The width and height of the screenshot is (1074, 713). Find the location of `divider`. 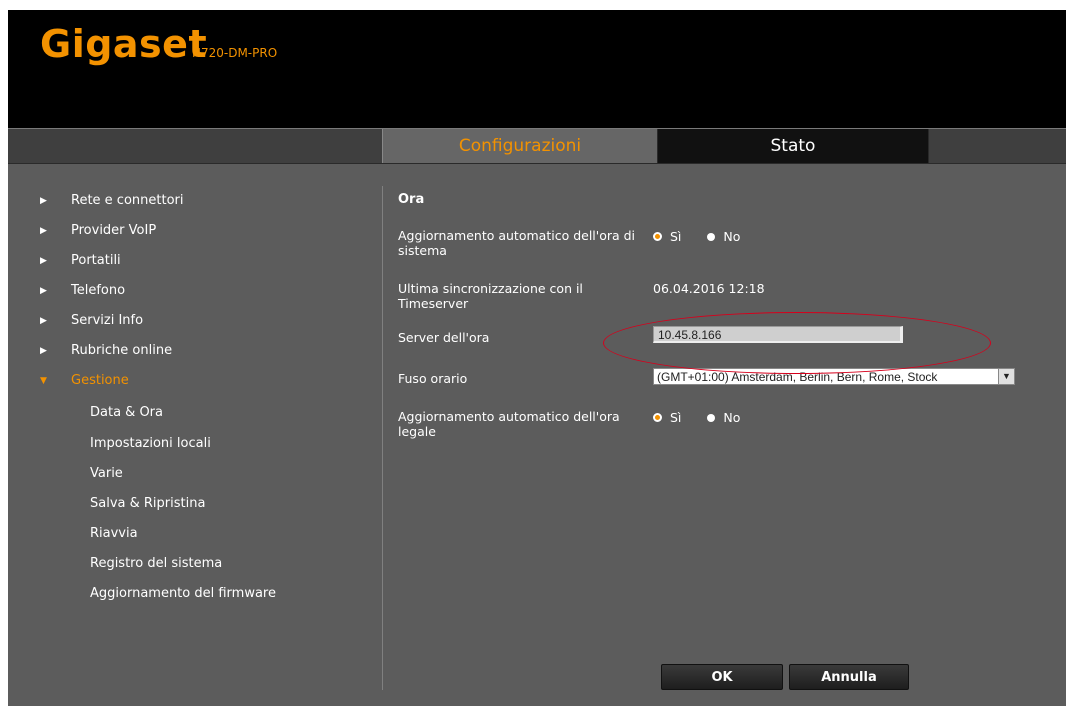

divider is located at coordinates (382, 438).